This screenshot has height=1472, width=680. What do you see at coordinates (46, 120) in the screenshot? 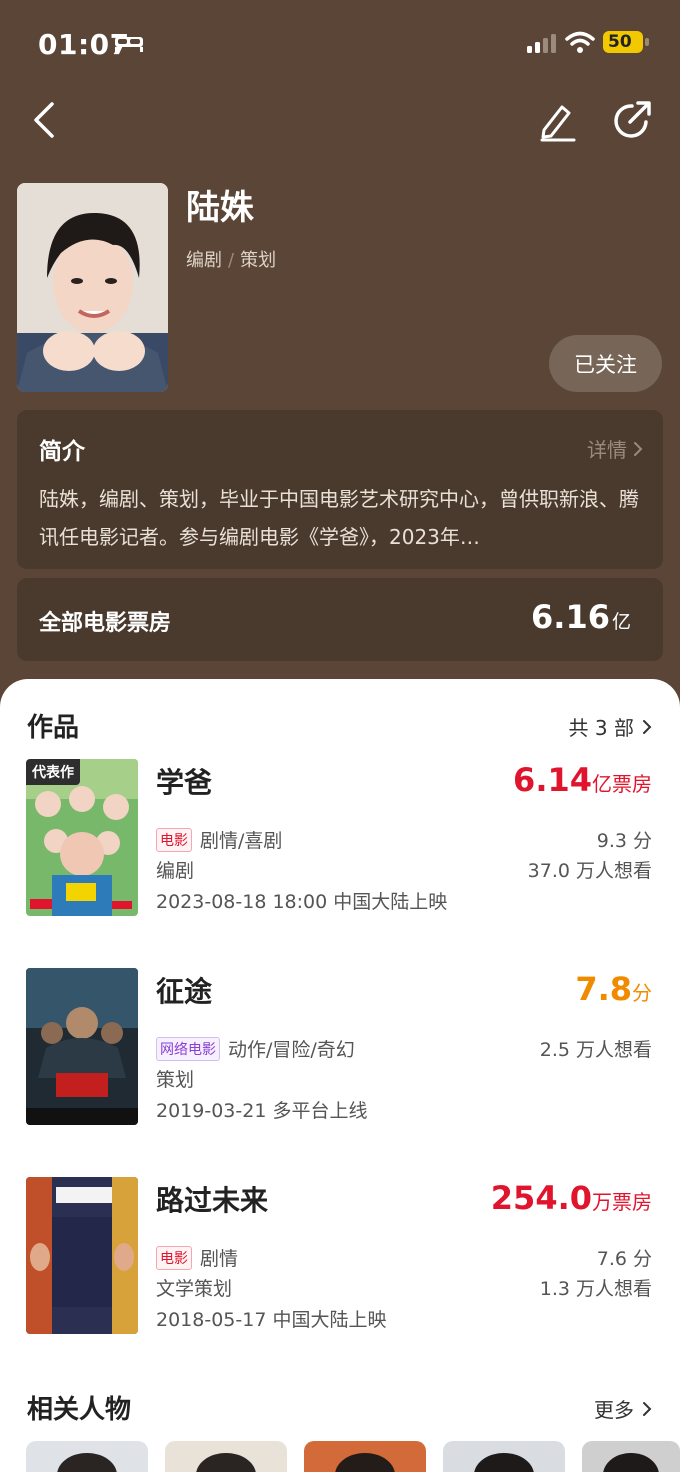
I see `back-icon` at bounding box center [46, 120].